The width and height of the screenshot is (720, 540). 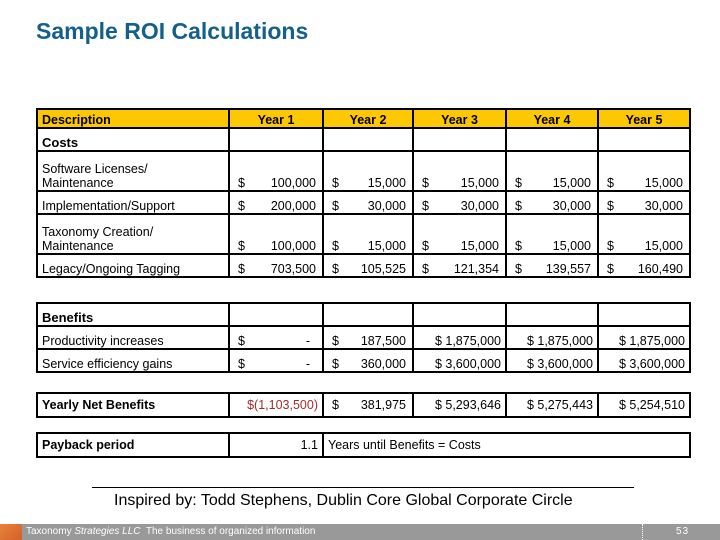 I want to click on amount: 187,500, so click(x=383, y=341).